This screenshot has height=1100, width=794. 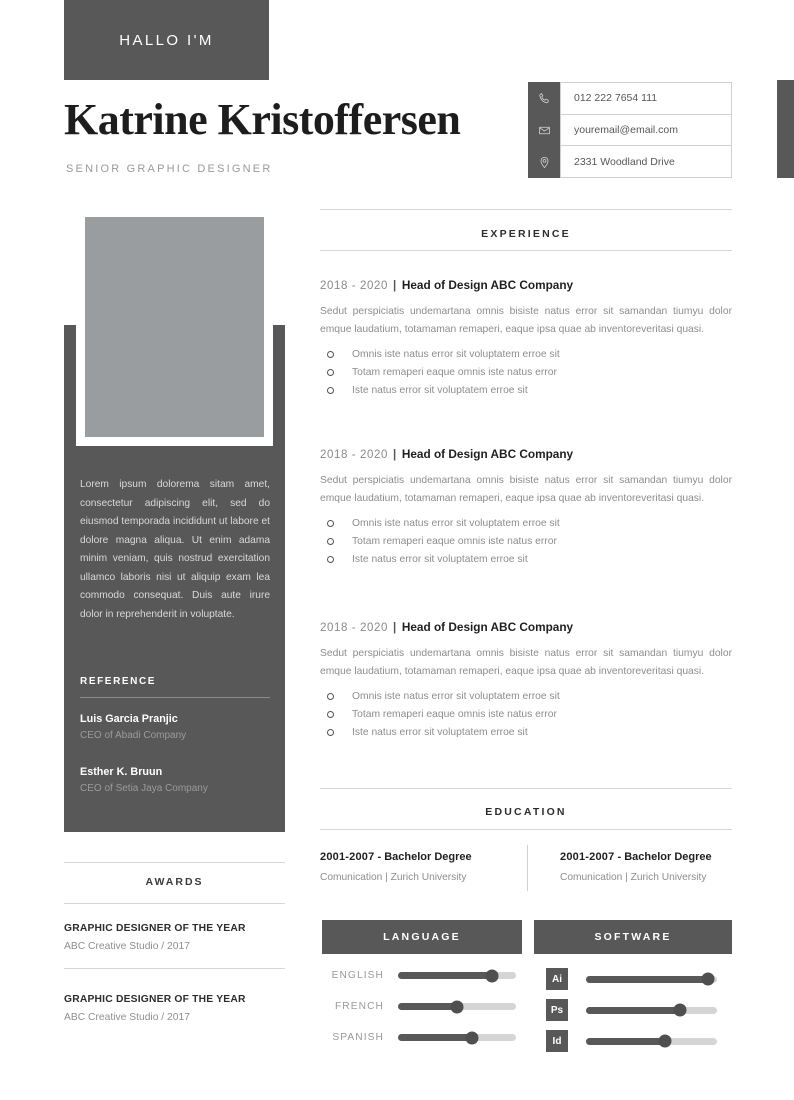 I want to click on profile-photo-frame, so click(x=174, y=327).